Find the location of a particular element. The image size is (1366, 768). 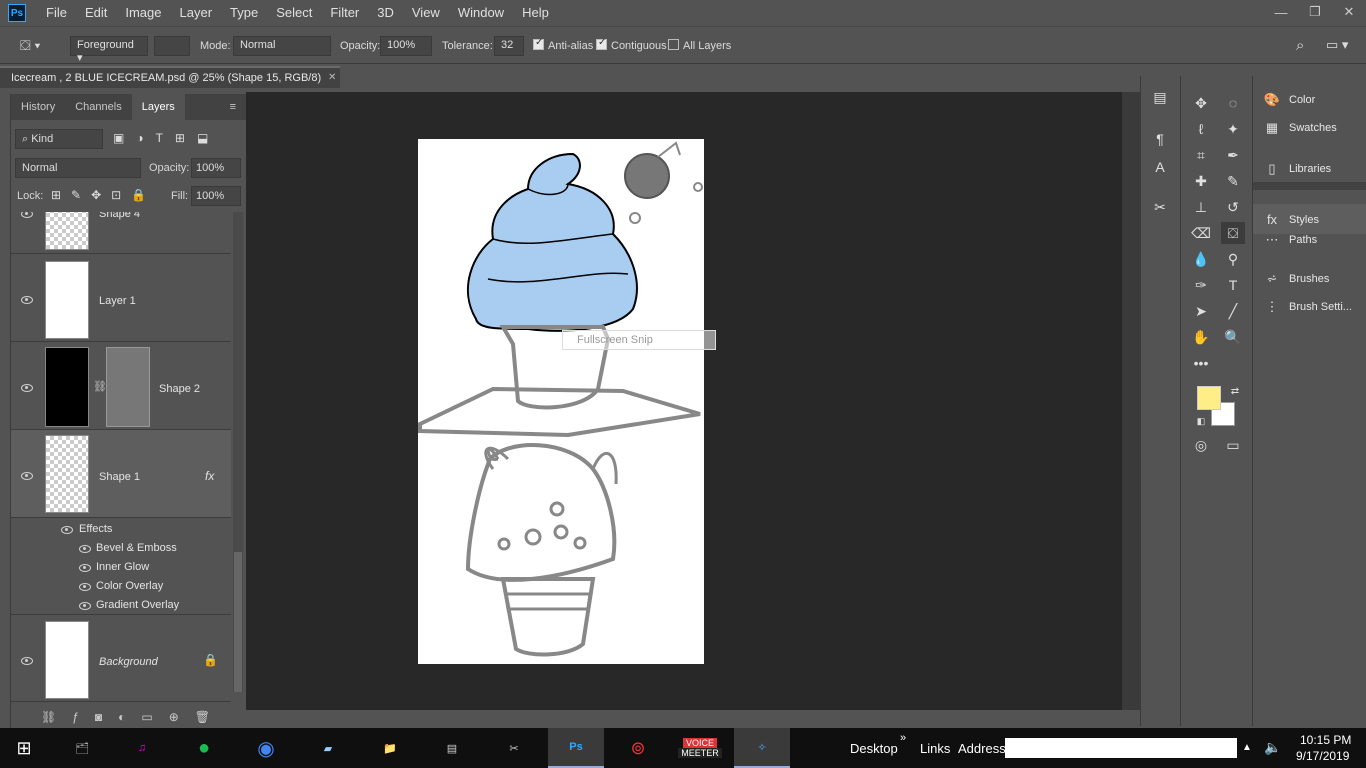

pen-tool-icon: ✑ is located at coordinates (1201, 285).